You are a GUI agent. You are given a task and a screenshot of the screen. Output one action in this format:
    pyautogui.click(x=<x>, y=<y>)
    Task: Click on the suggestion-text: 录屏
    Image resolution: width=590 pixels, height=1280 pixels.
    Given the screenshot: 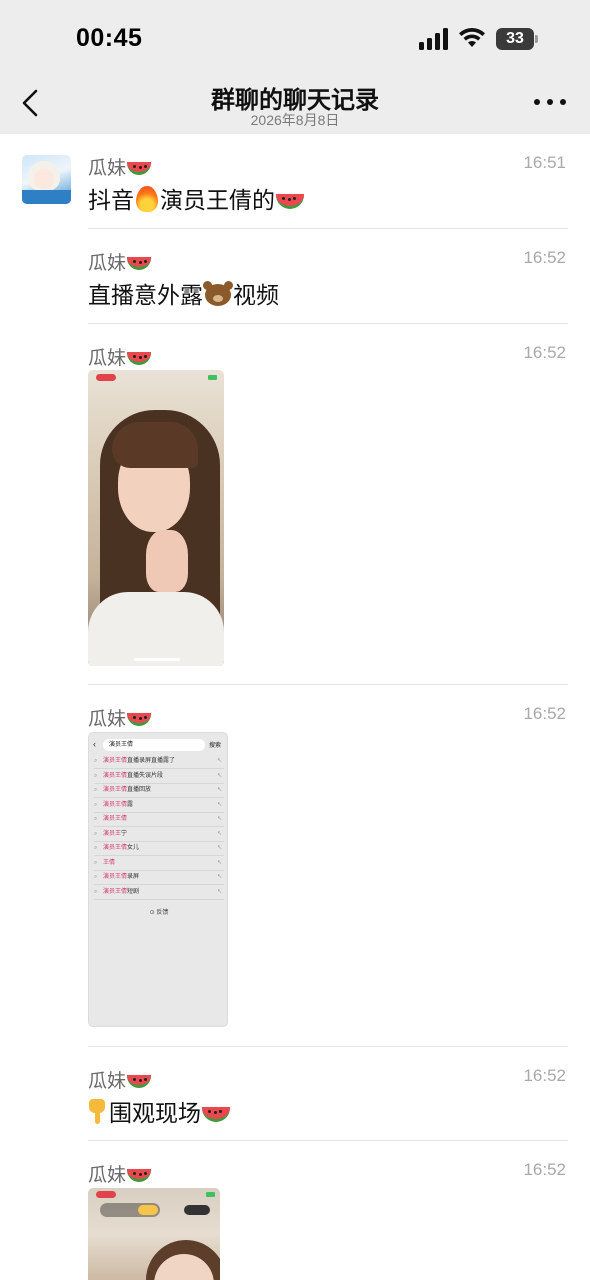 What is the action you would take?
    pyautogui.click(x=133, y=877)
    